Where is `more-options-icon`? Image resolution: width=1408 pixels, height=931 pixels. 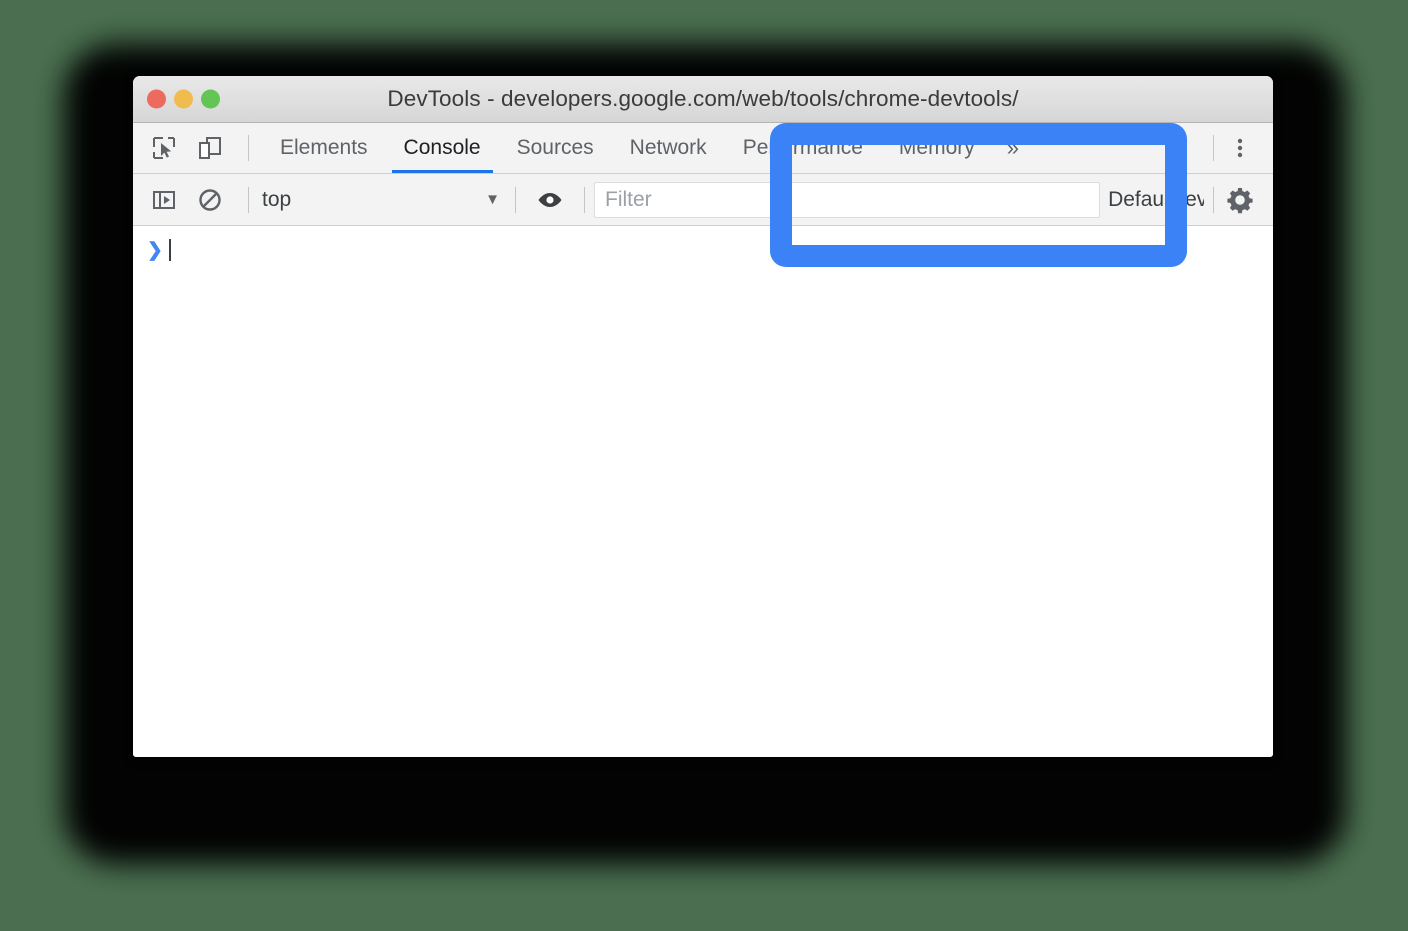 more-options-icon is located at coordinates (1240, 148).